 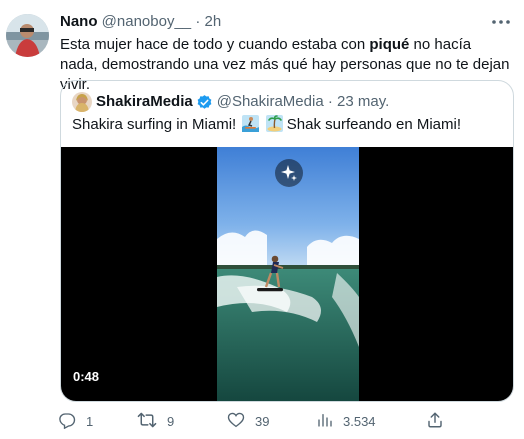 What do you see at coordinates (262, 421) in the screenshot?
I see `like-count: 39` at bounding box center [262, 421].